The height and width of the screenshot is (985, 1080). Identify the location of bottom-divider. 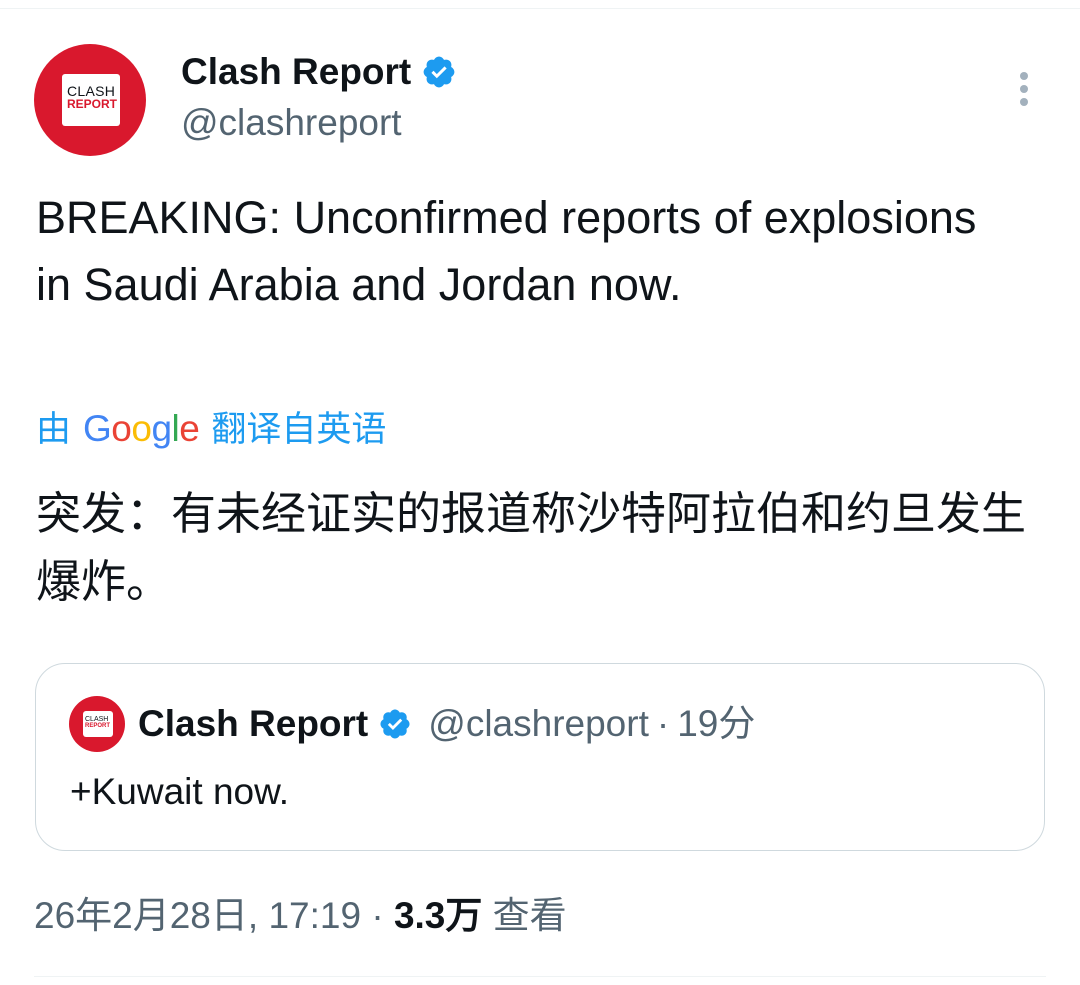
(540, 976).